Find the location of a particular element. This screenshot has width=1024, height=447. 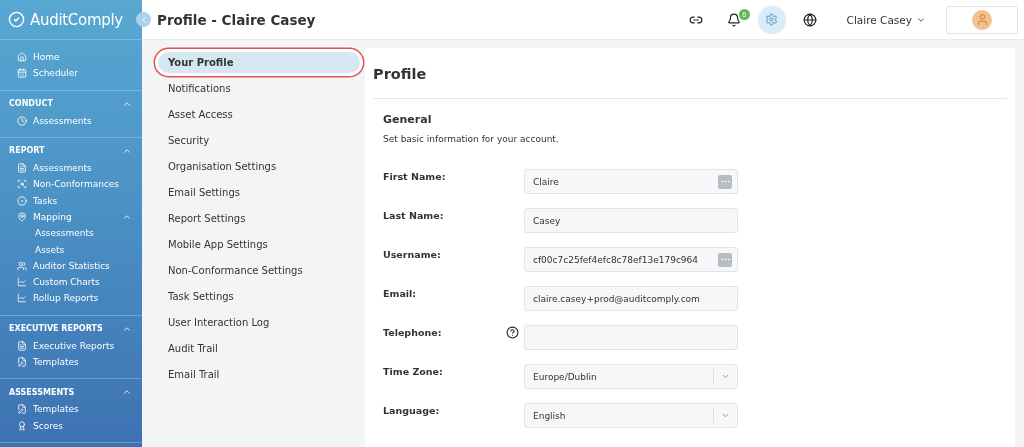

section-header: REPORT is located at coordinates (71, 149).